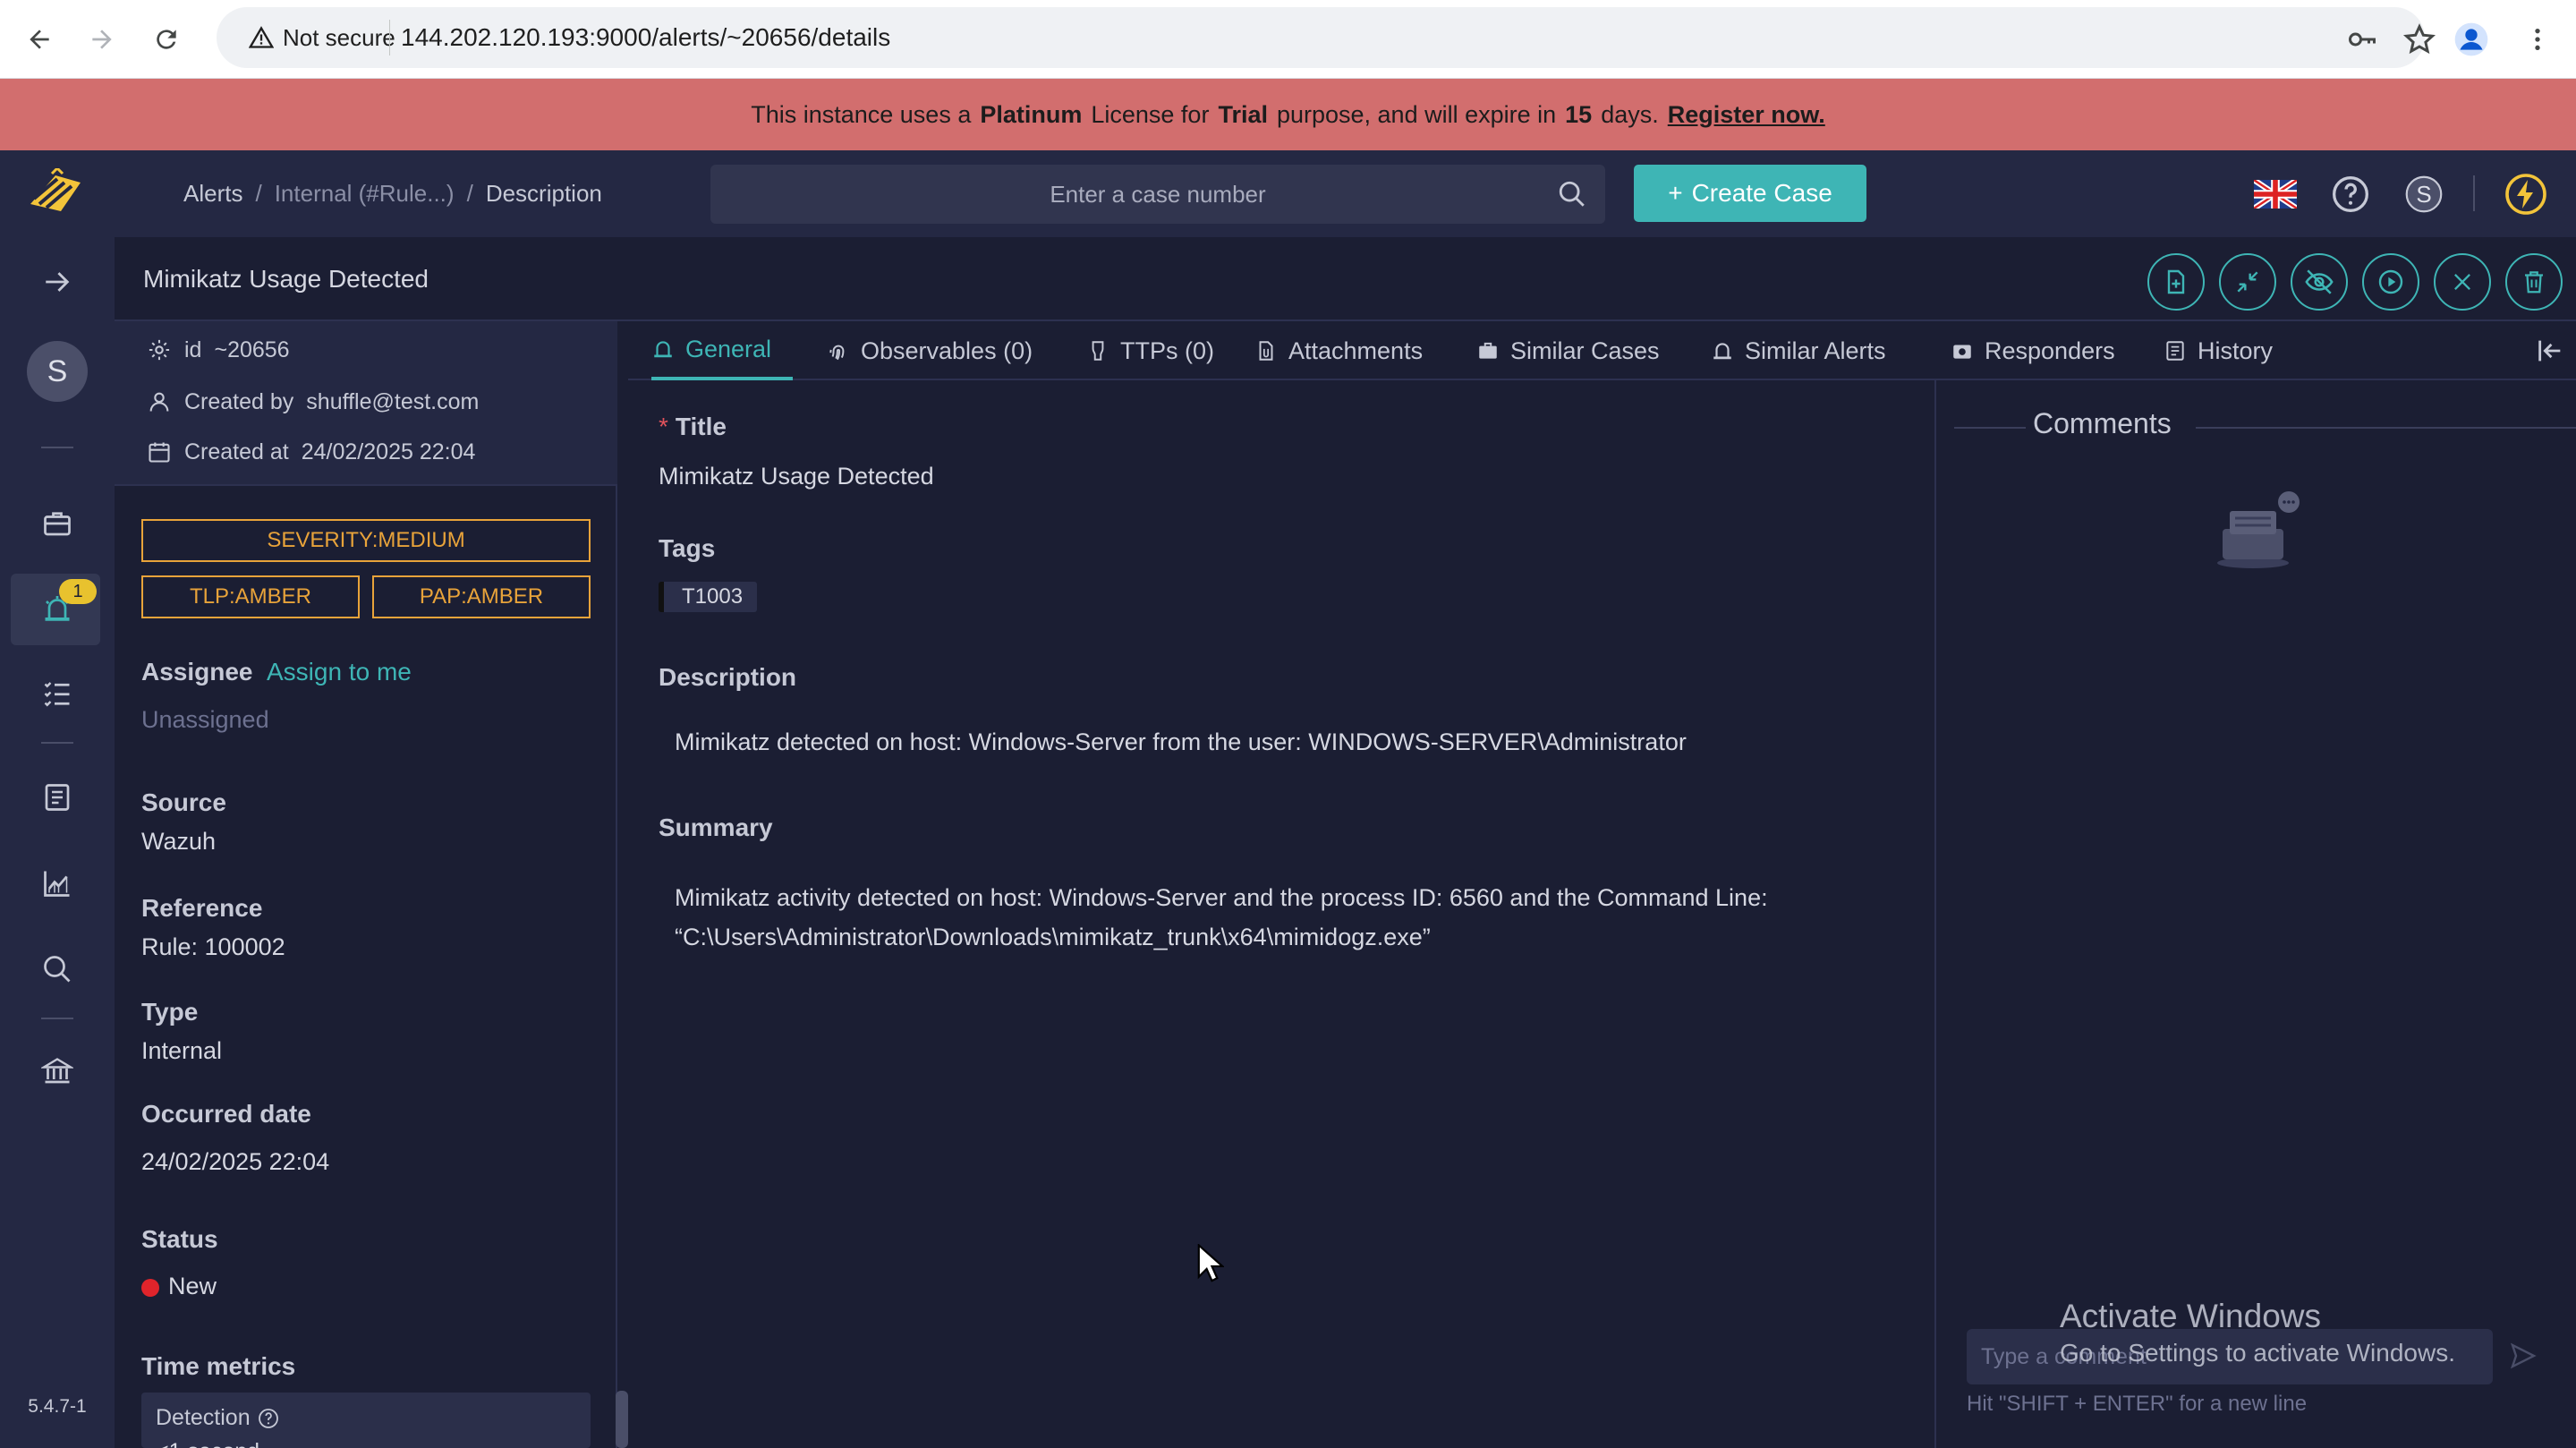 Image resolution: width=2576 pixels, height=1448 pixels. Describe the element at coordinates (57, 1071) in the screenshot. I see `bank-icon` at that location.